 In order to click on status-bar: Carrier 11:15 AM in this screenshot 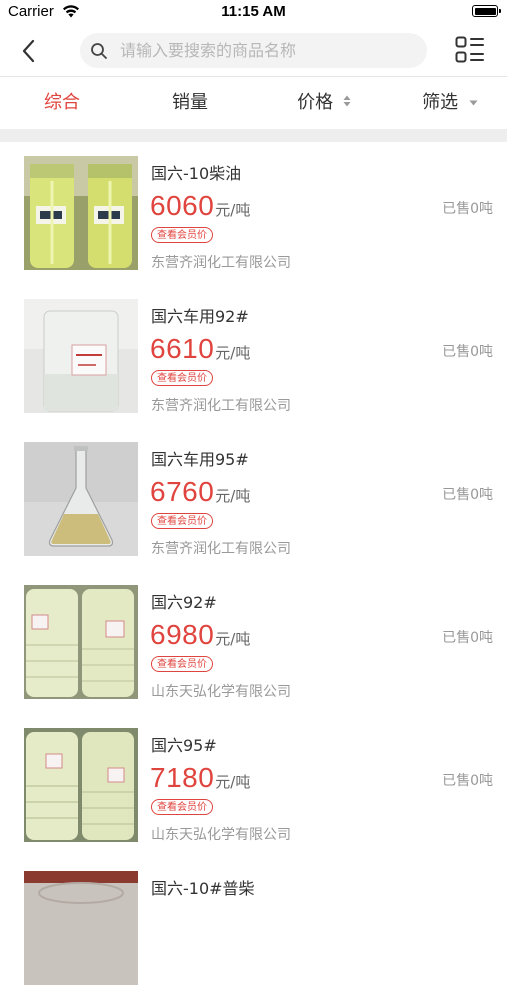, I will do `click(253, 12)`.